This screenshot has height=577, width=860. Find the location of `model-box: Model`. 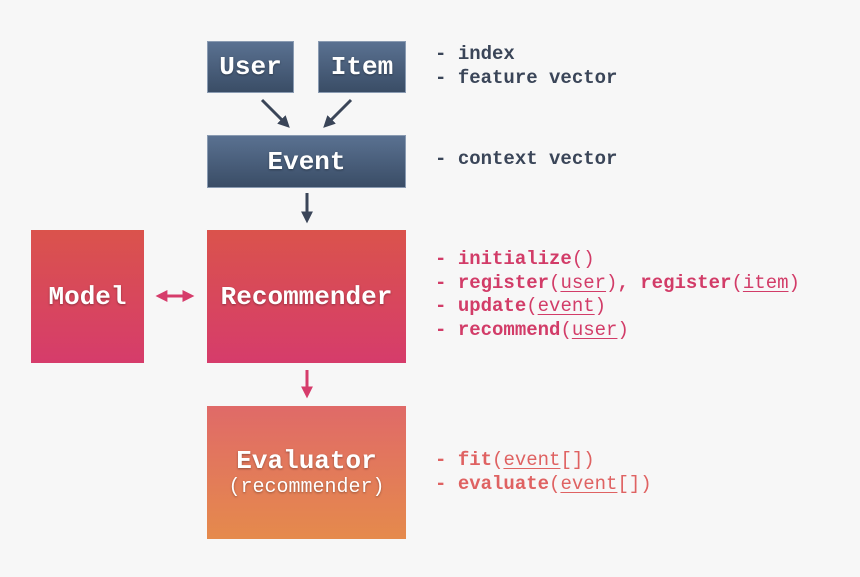

model-box: Model is located at coordinates (87, 296).